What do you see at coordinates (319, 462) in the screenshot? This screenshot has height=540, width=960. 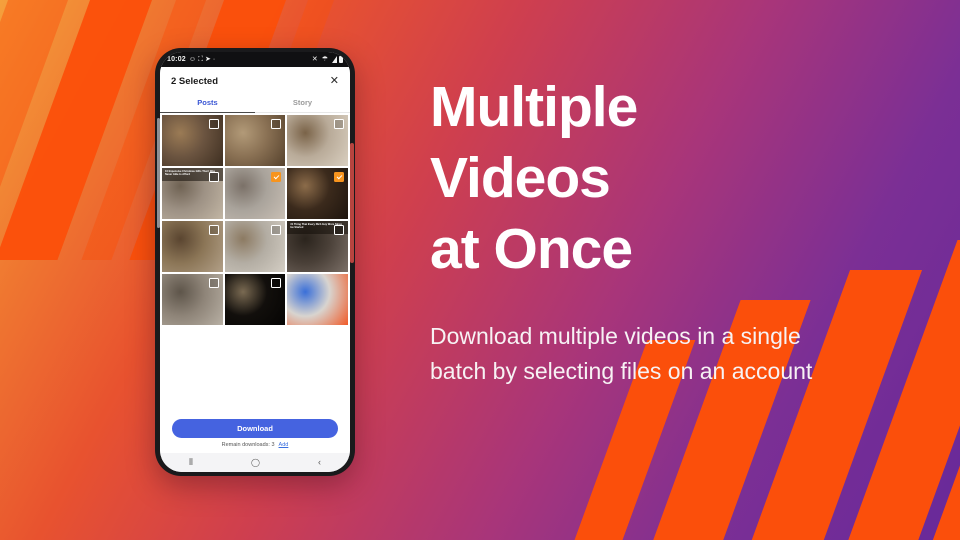 I see `back-icon: ‹` at bounding box center [319, 462].